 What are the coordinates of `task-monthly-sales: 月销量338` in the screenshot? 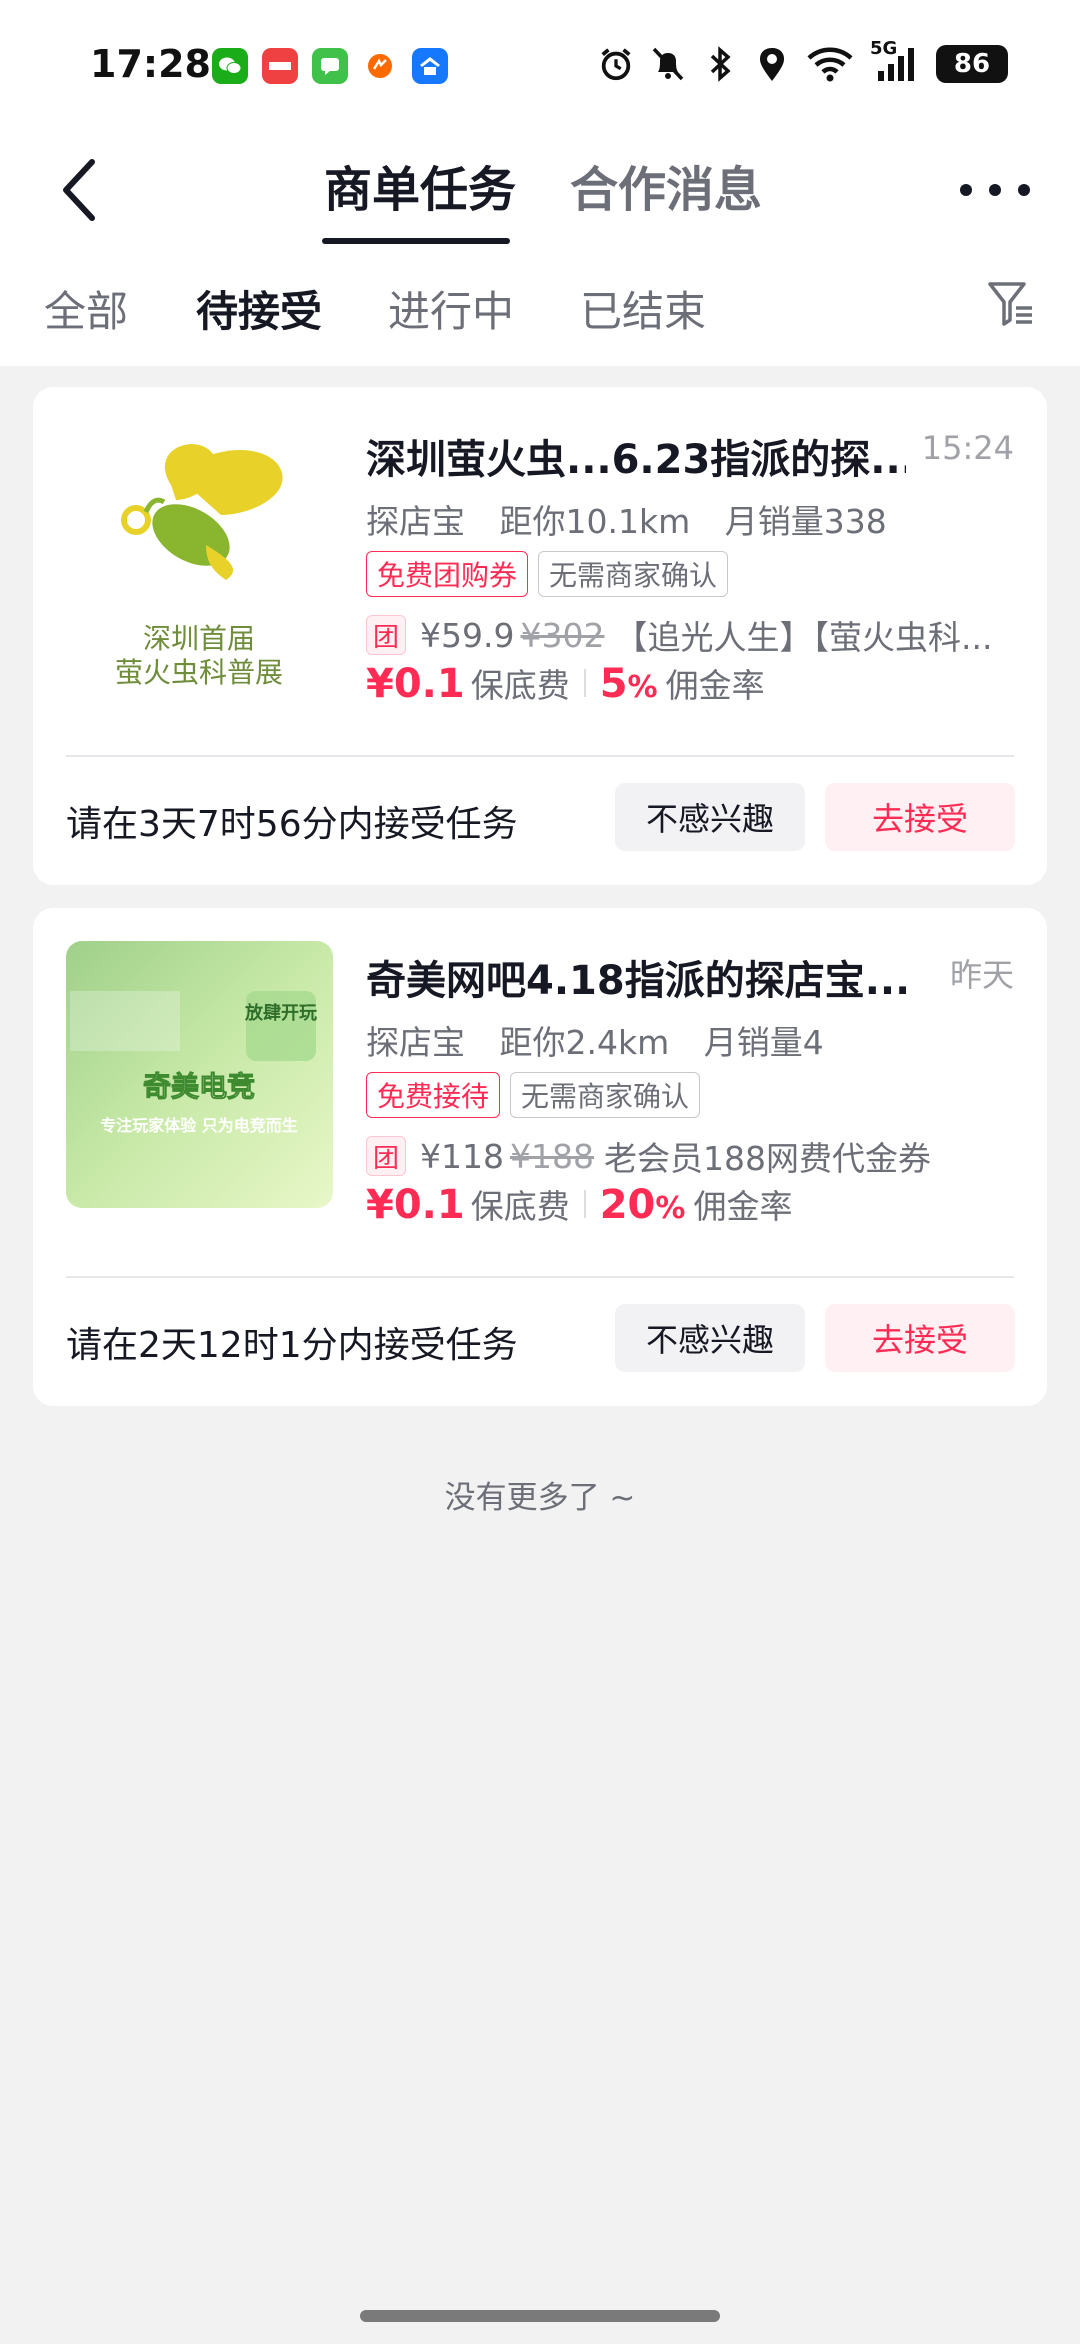 It's located at (805, 521).